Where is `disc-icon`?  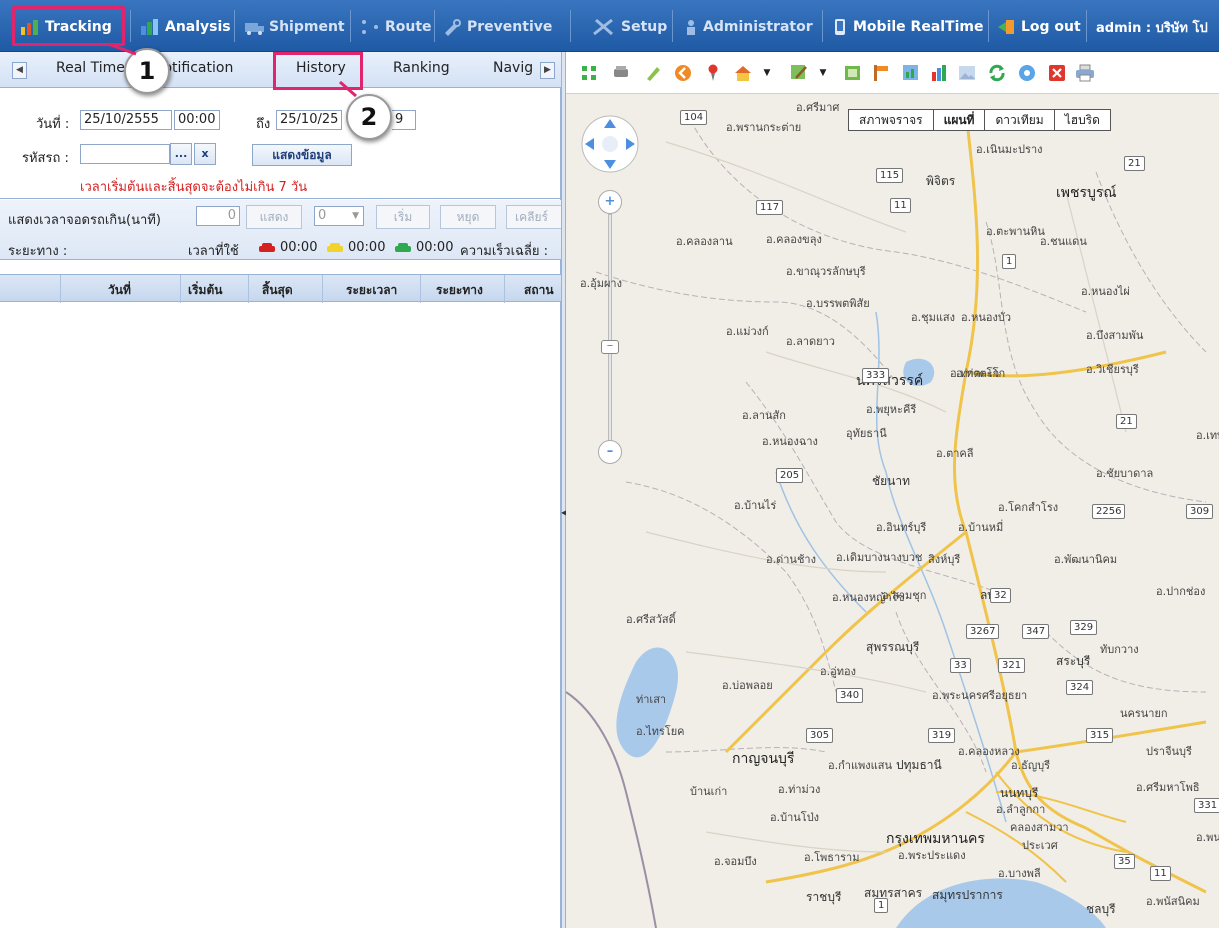 disc-icon is located at coordinates (1027, 73).